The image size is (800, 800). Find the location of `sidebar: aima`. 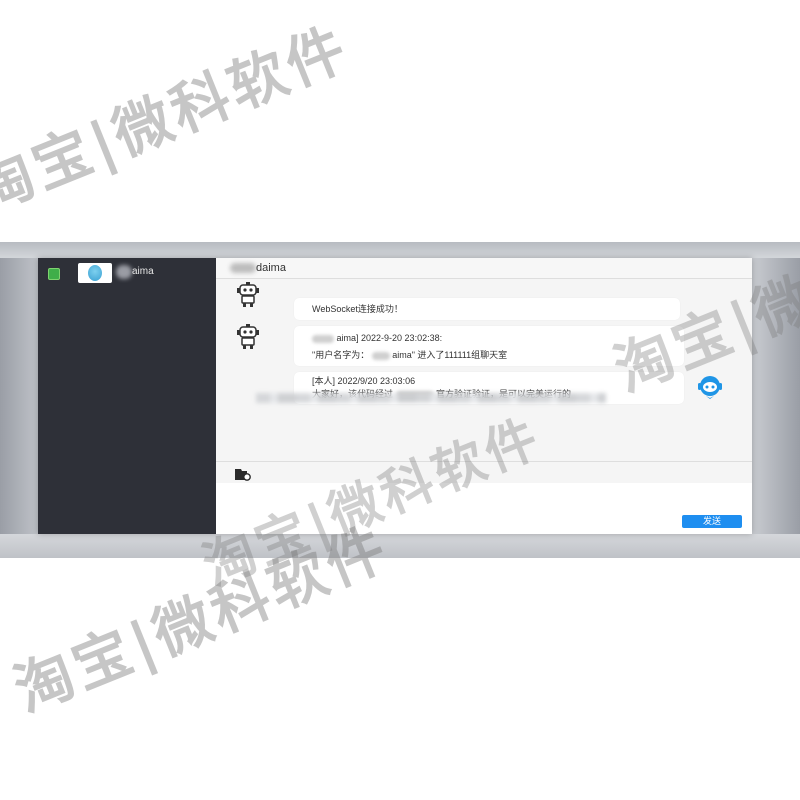

sidebar: aima is located at coordinates (127, 396).